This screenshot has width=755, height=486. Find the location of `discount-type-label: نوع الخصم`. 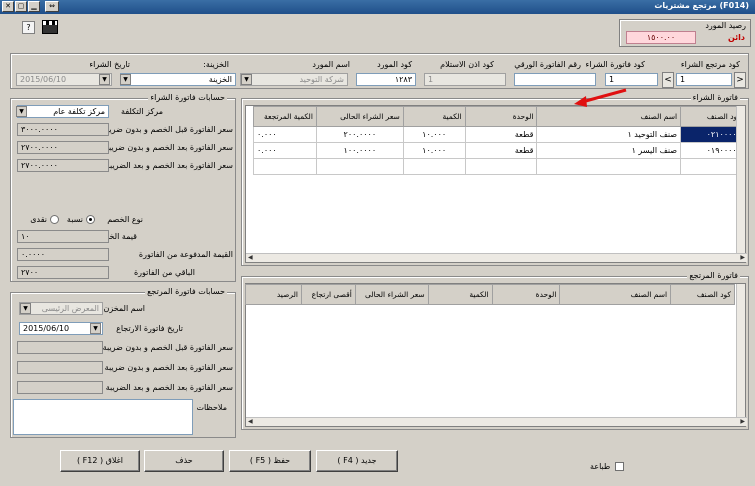

discount-type-label: نوع الخصم is located at coordinates (125, 219).